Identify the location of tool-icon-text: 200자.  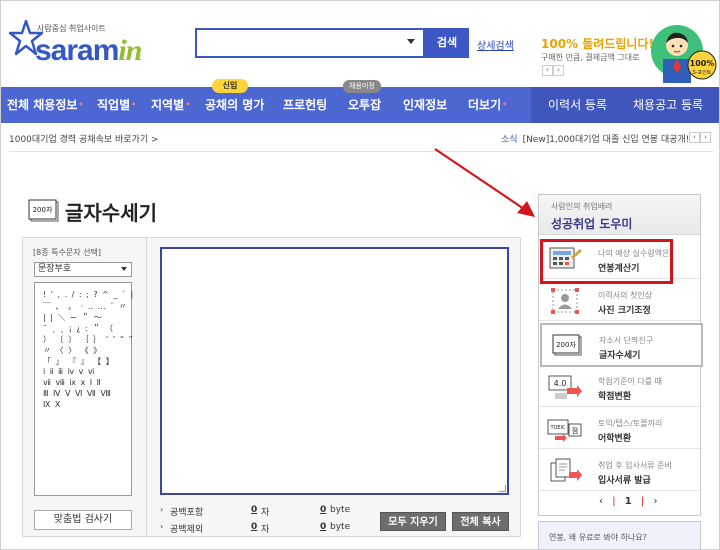
(43, 209).